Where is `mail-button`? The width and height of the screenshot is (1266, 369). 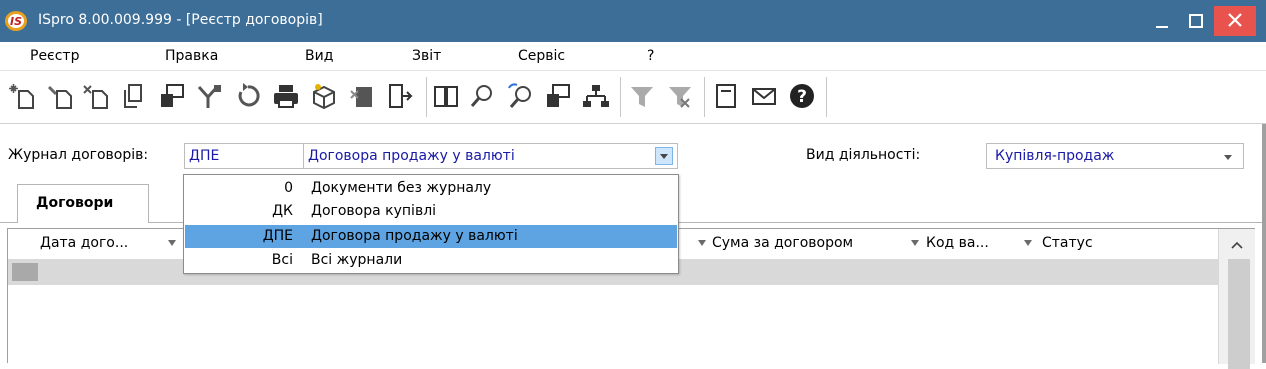 mail-button is located at coordinates (764, 96).